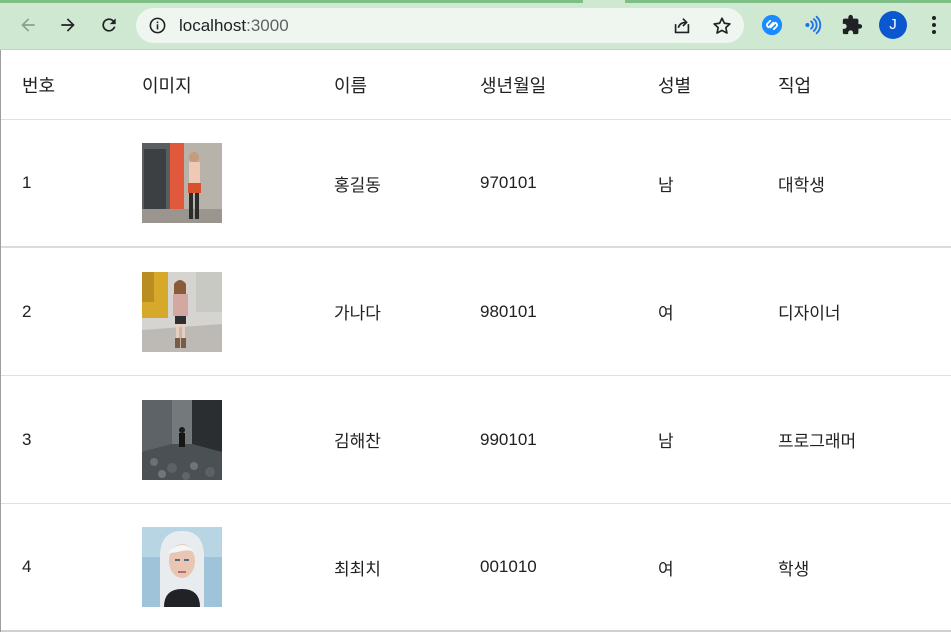  I want to click on url-port: :3000, so click(267, 25).